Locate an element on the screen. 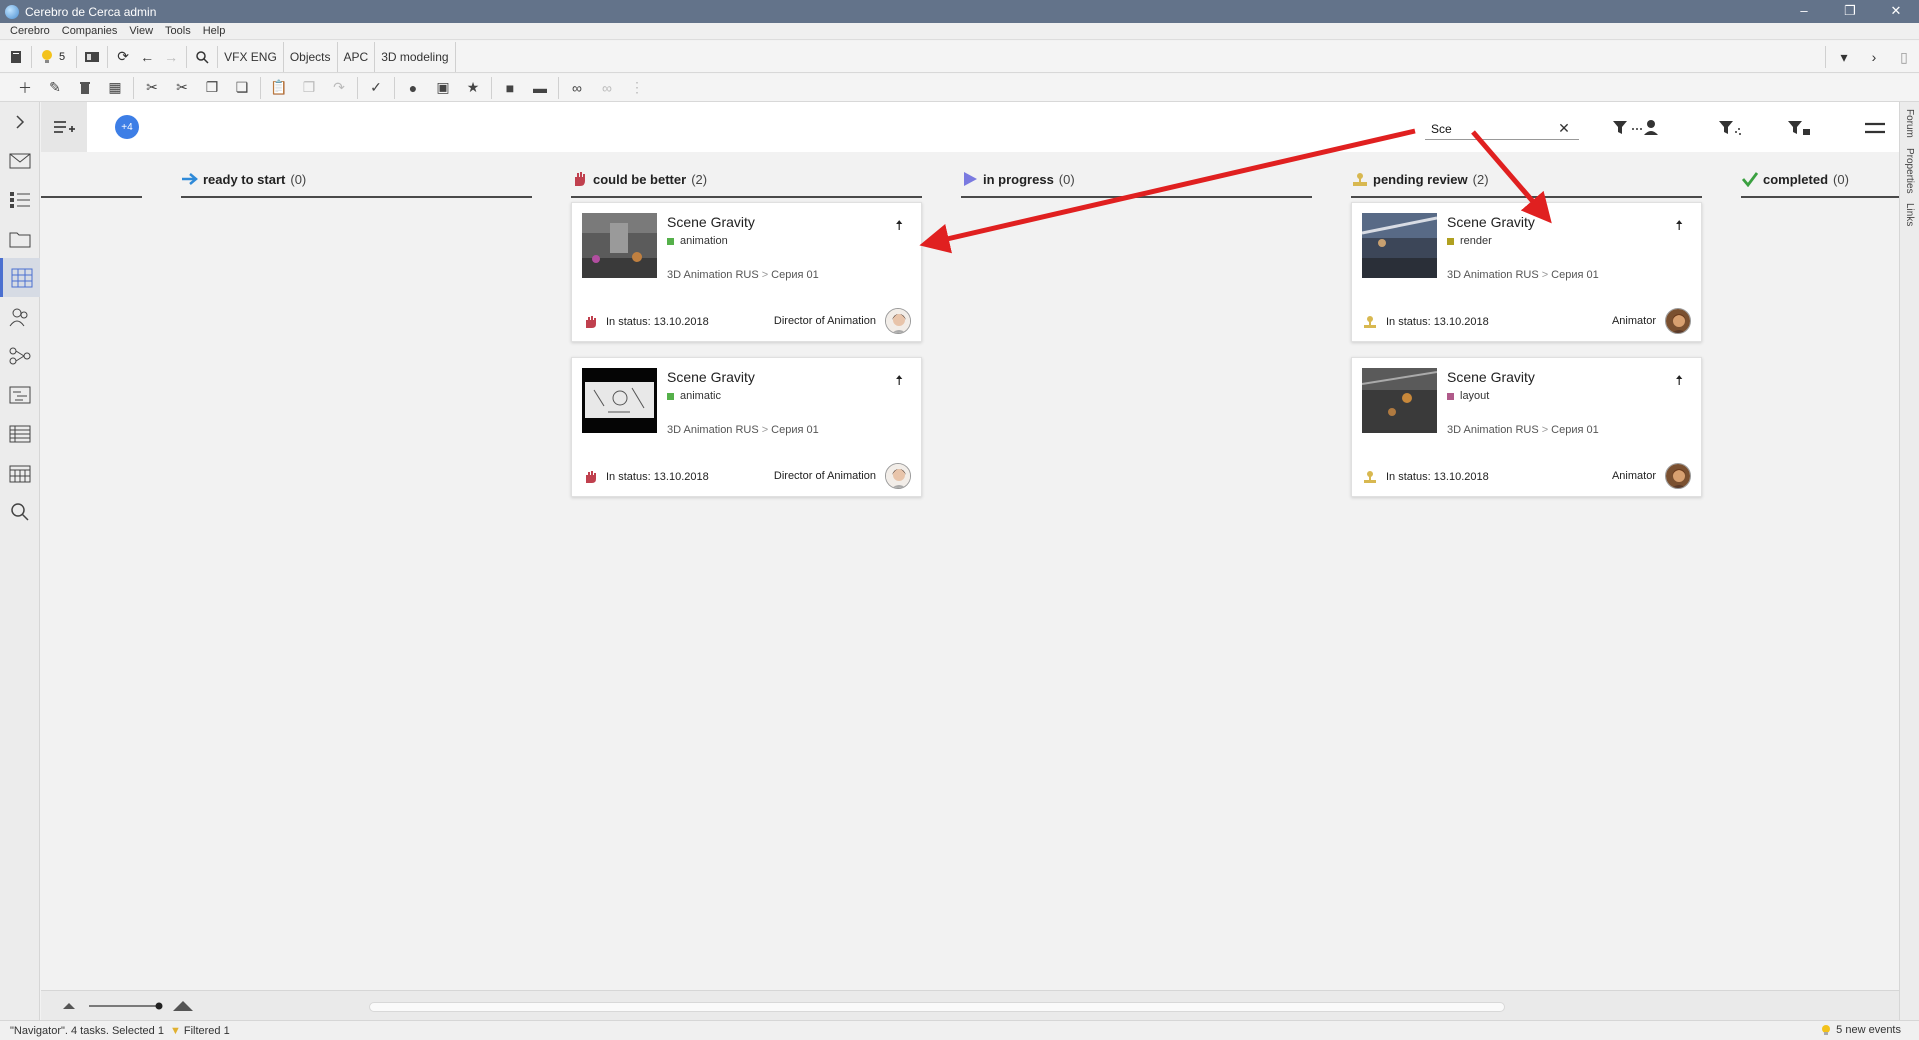 The height and width of the screenshot is (1040, 1919). restore-button: ❐ is located at coordinates (1850, 11).